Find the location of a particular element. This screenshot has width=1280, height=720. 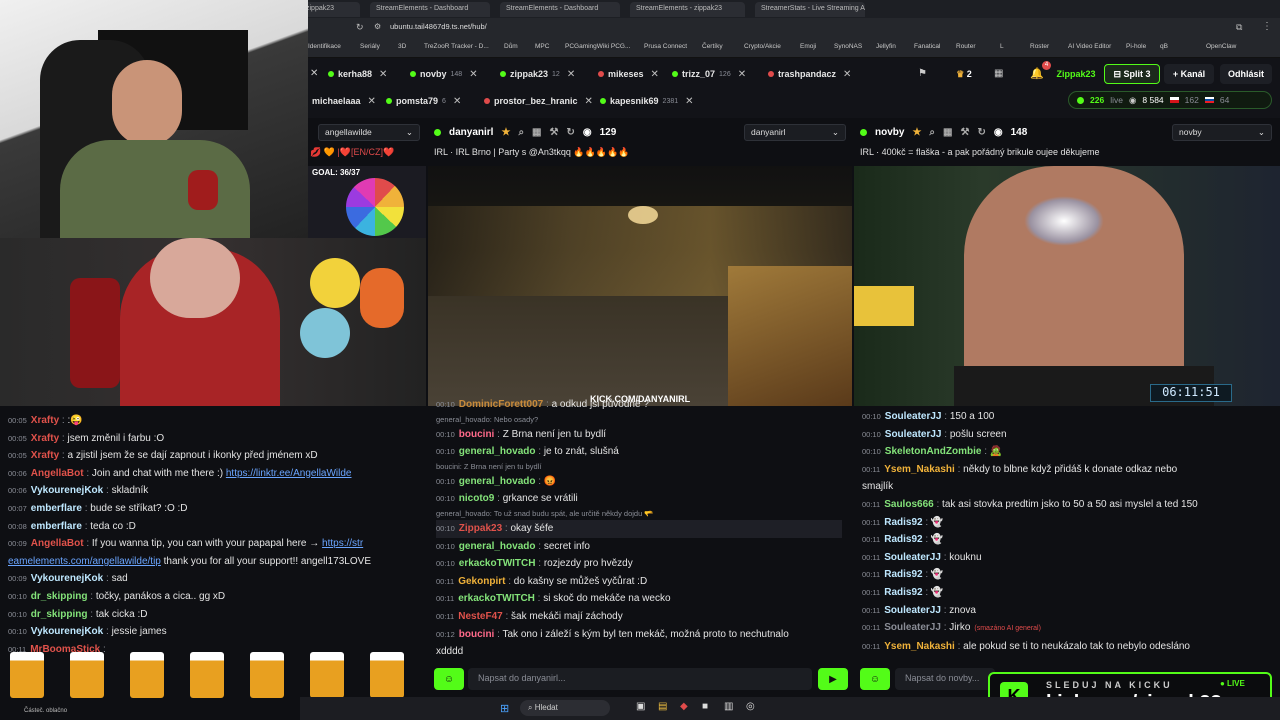

bookmark: Crypto/Akcie is located at coordinates (762, 46).